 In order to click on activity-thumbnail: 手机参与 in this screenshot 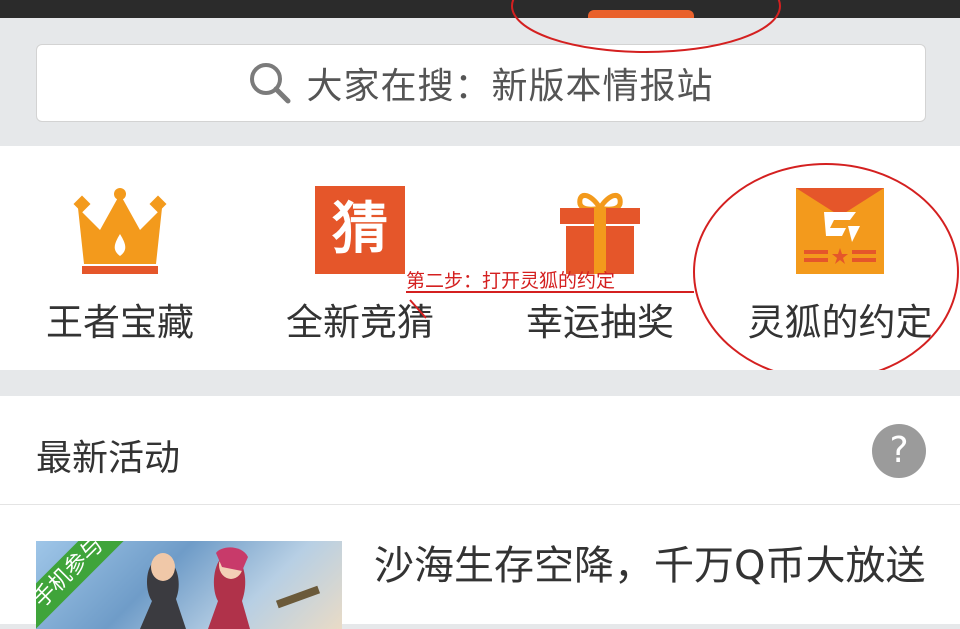, I will do `click(189, 585)`.